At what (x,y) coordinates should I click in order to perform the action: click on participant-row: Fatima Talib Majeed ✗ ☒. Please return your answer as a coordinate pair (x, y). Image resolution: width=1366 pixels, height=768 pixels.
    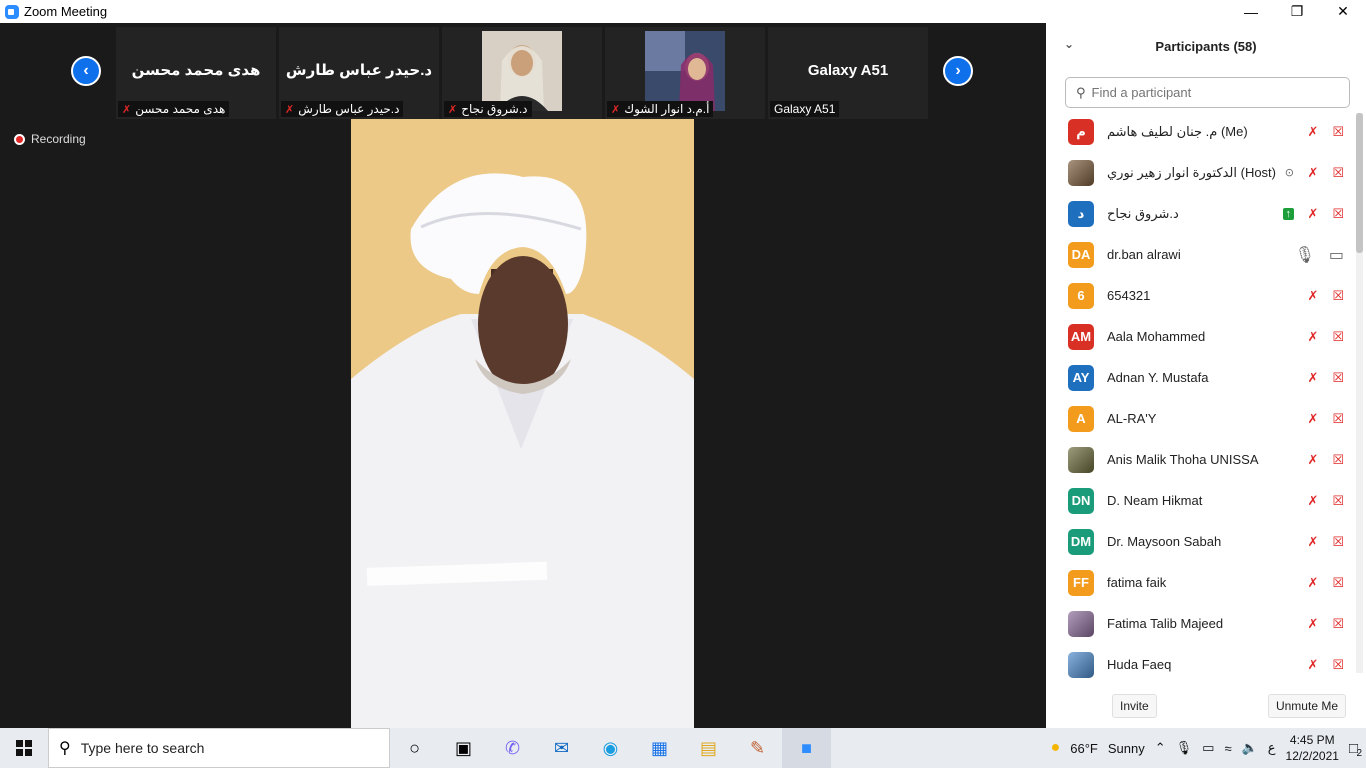
    Looking at the image, I should click on (1201, 623).